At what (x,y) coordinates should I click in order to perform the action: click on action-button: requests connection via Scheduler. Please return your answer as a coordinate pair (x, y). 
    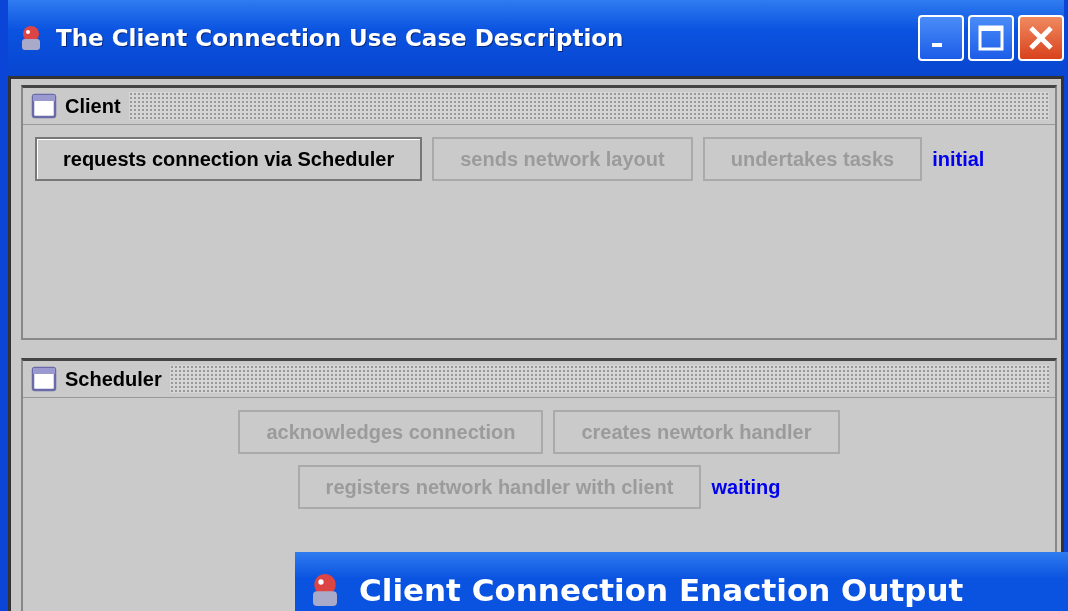
    Looking at the image, I should click on (229, 159).